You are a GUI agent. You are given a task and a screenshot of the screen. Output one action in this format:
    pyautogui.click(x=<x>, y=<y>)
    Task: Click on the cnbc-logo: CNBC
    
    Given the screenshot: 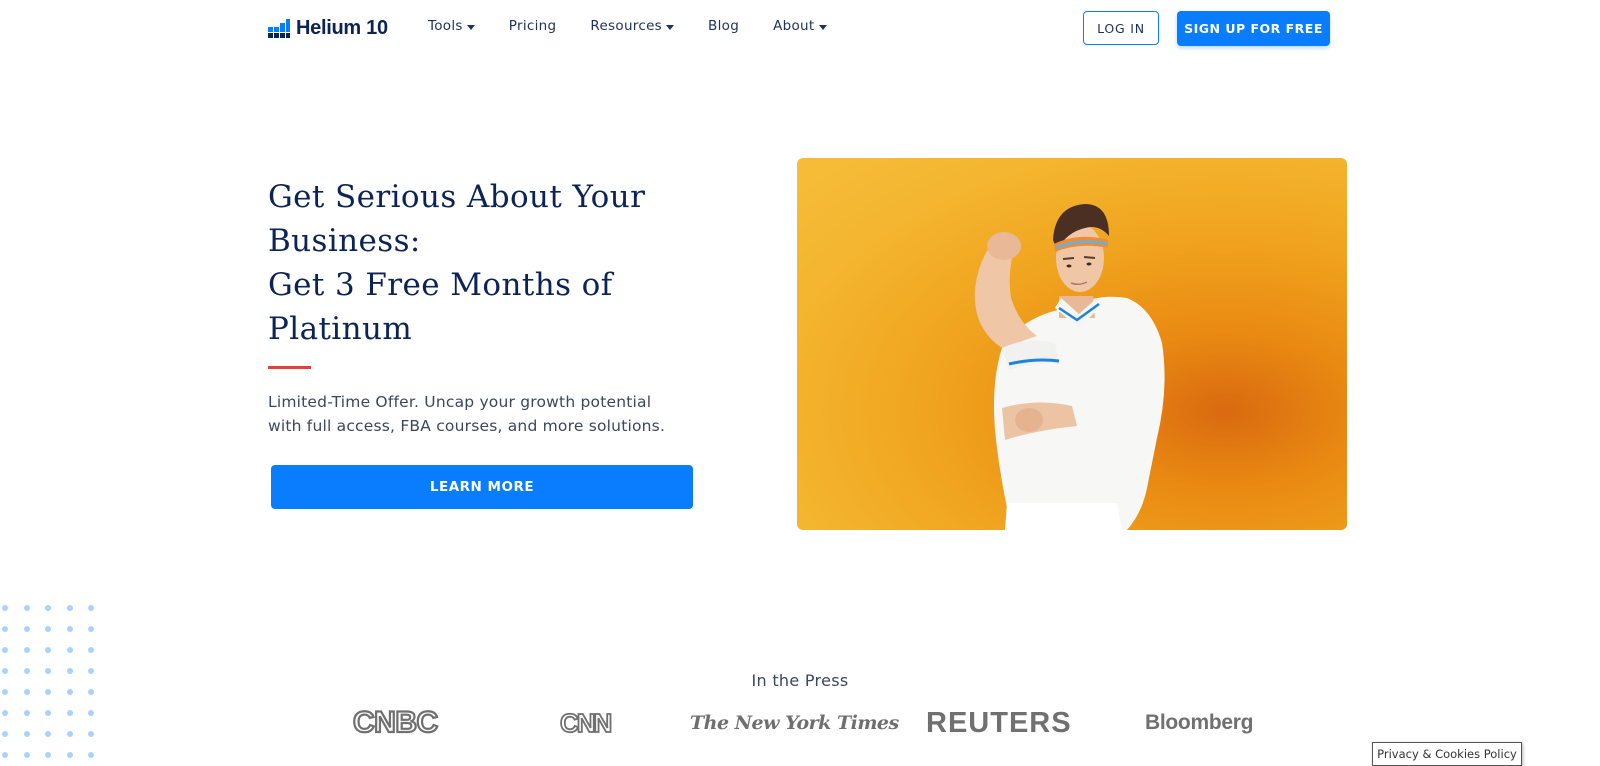 What is the action you would take?
    pyautogui.click(x=395, y=722)
    